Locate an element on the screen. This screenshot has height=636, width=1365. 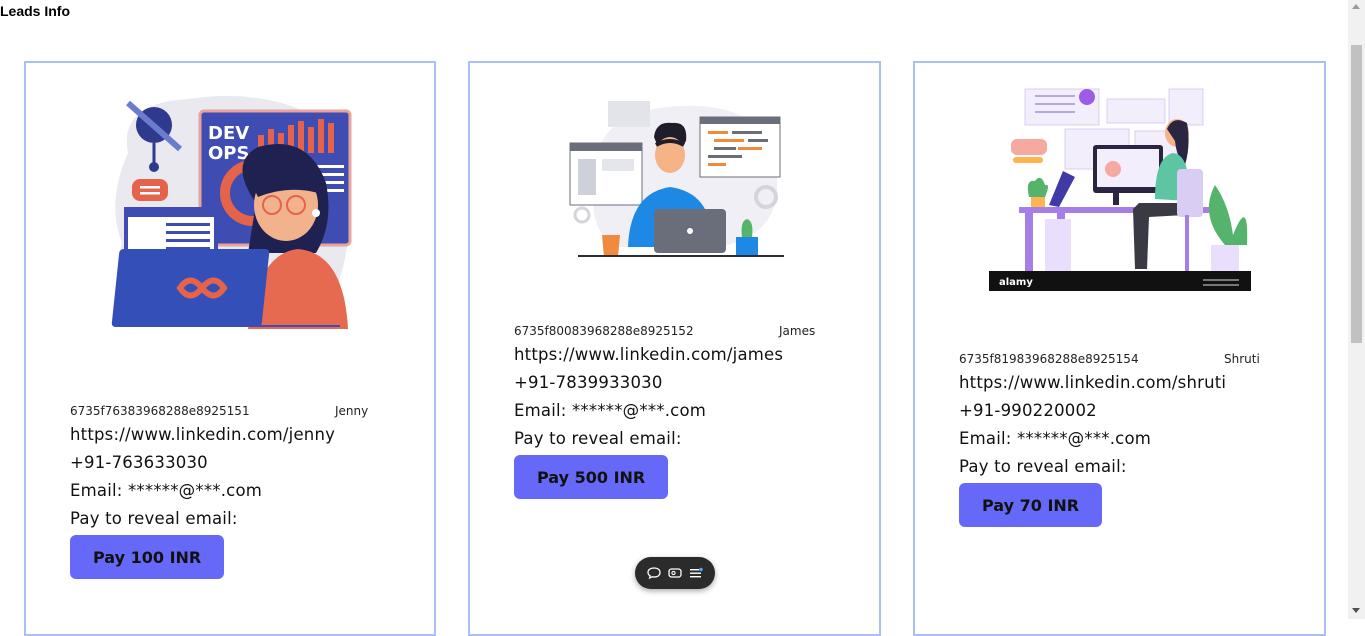
svg-text: DEV is located at coordinates (228, 133).